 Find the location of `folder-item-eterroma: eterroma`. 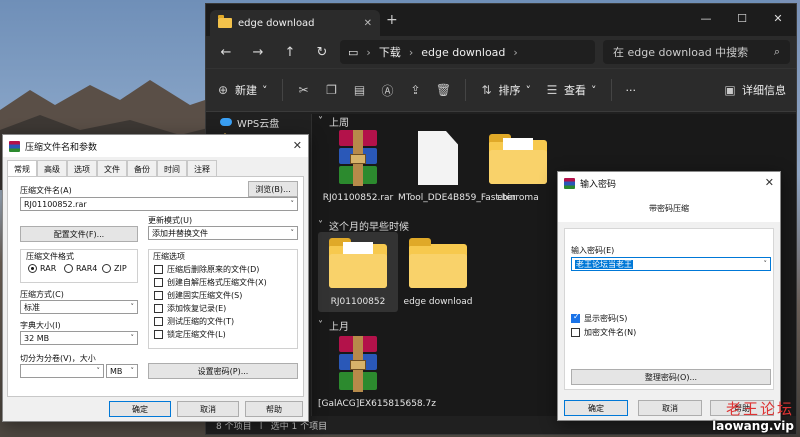

folder-item-eterroma: eterroma is located at coordinates (518, 166).